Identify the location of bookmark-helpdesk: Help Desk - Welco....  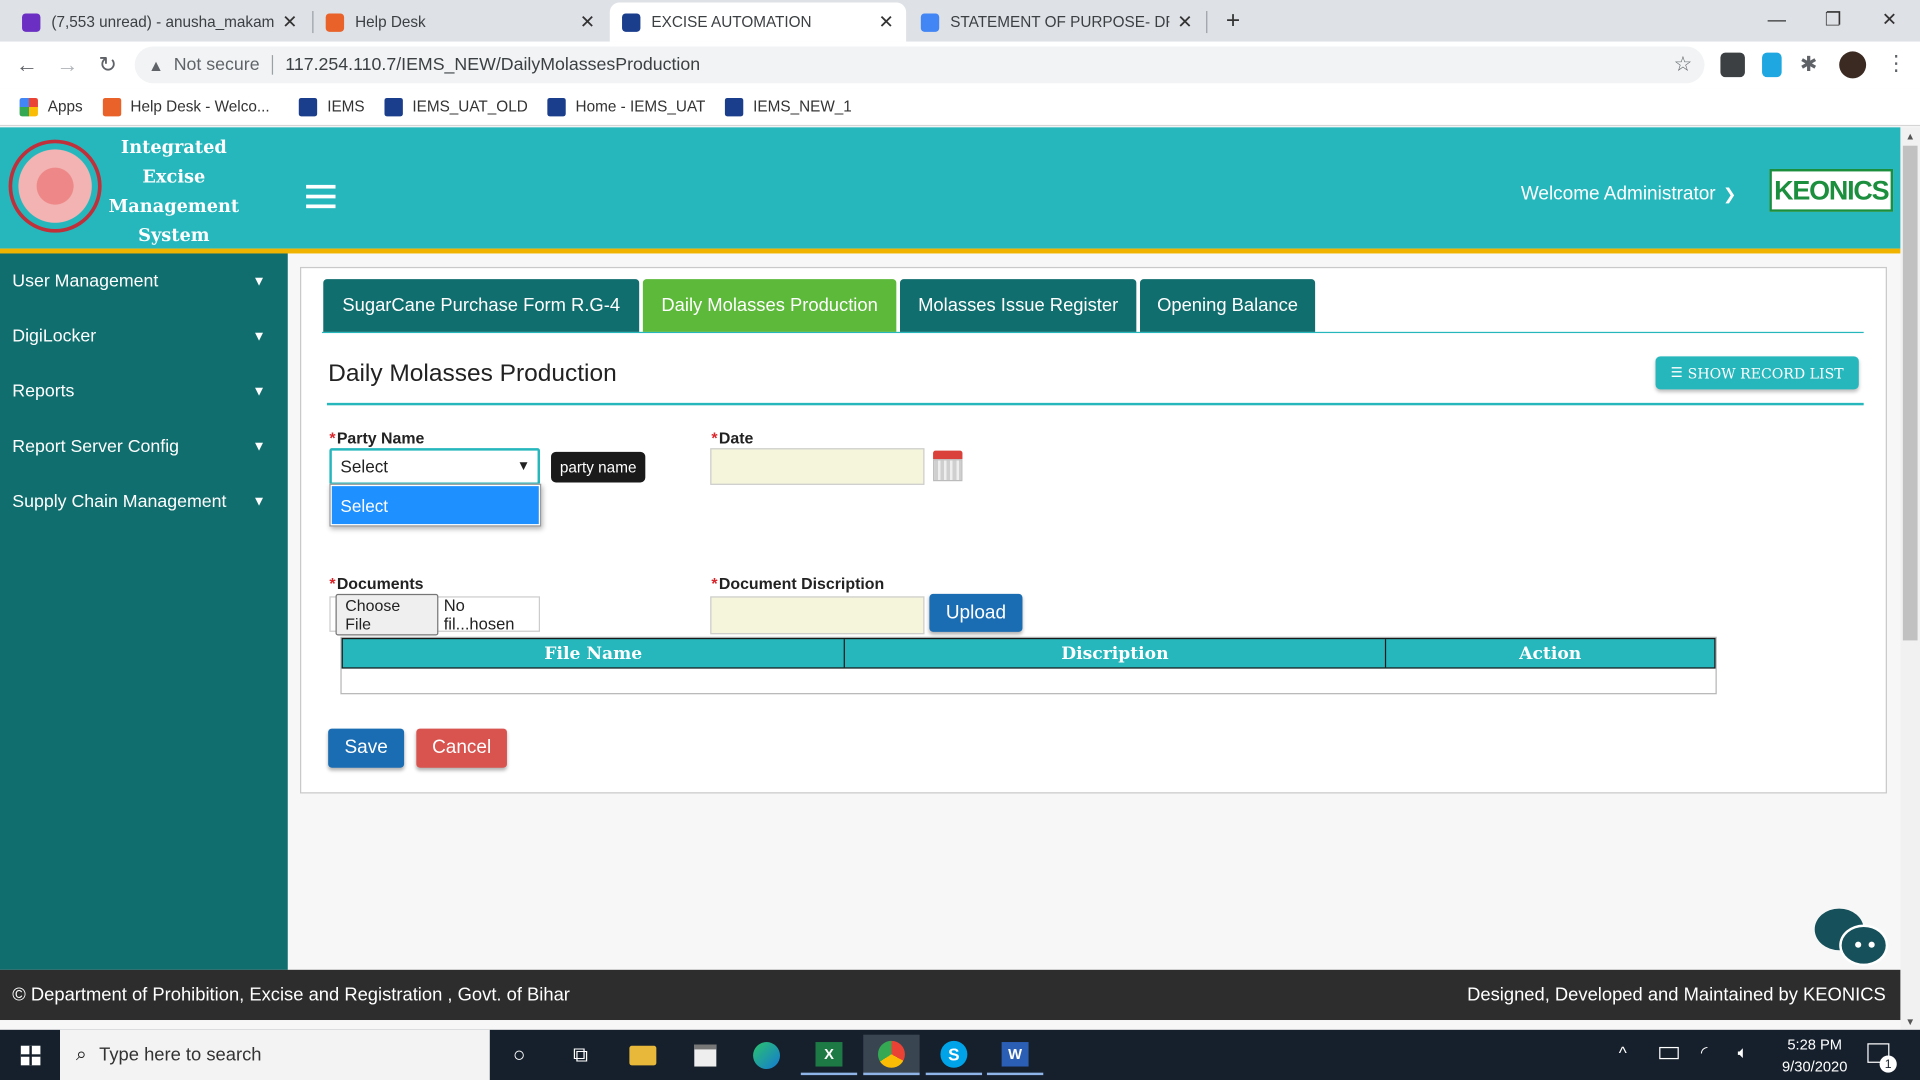
(186, 106).